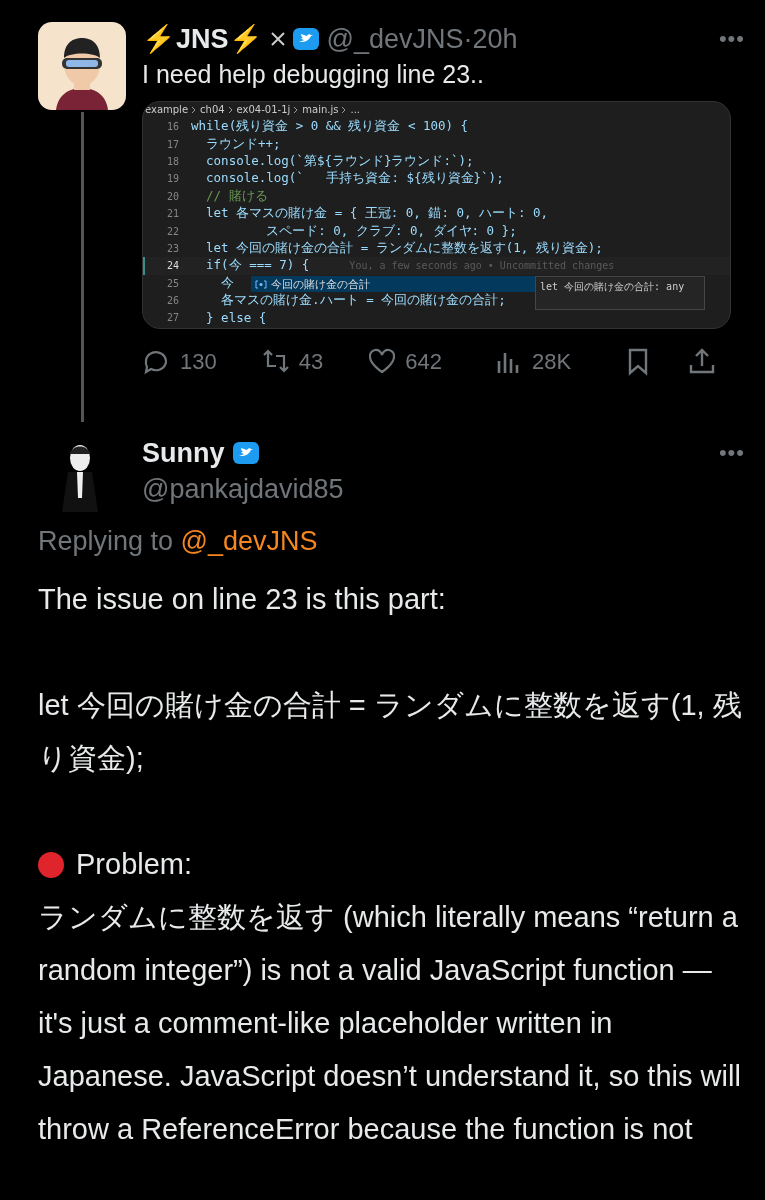 Image resolution: width=765 pixels, height=1200 pixels. What do you see at coordinates (167, 109) in the screenshot?
I see `breadcrumb-item: example` at bounding box center [167, 109].